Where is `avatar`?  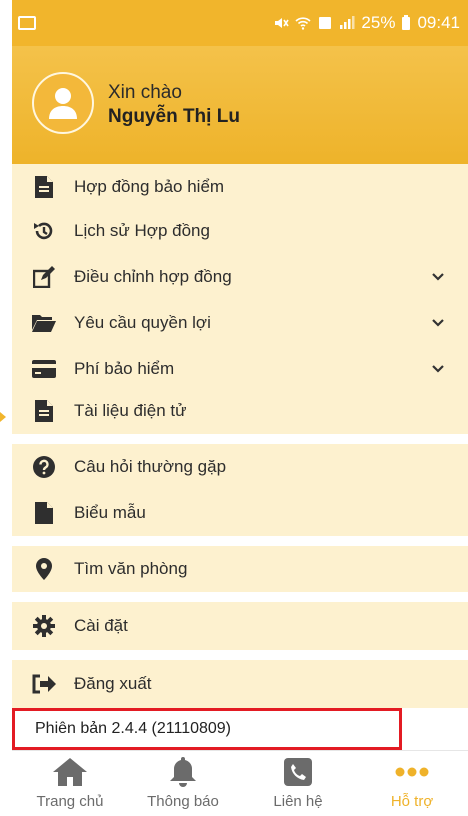 avatar is located at coordinates (63, 103).